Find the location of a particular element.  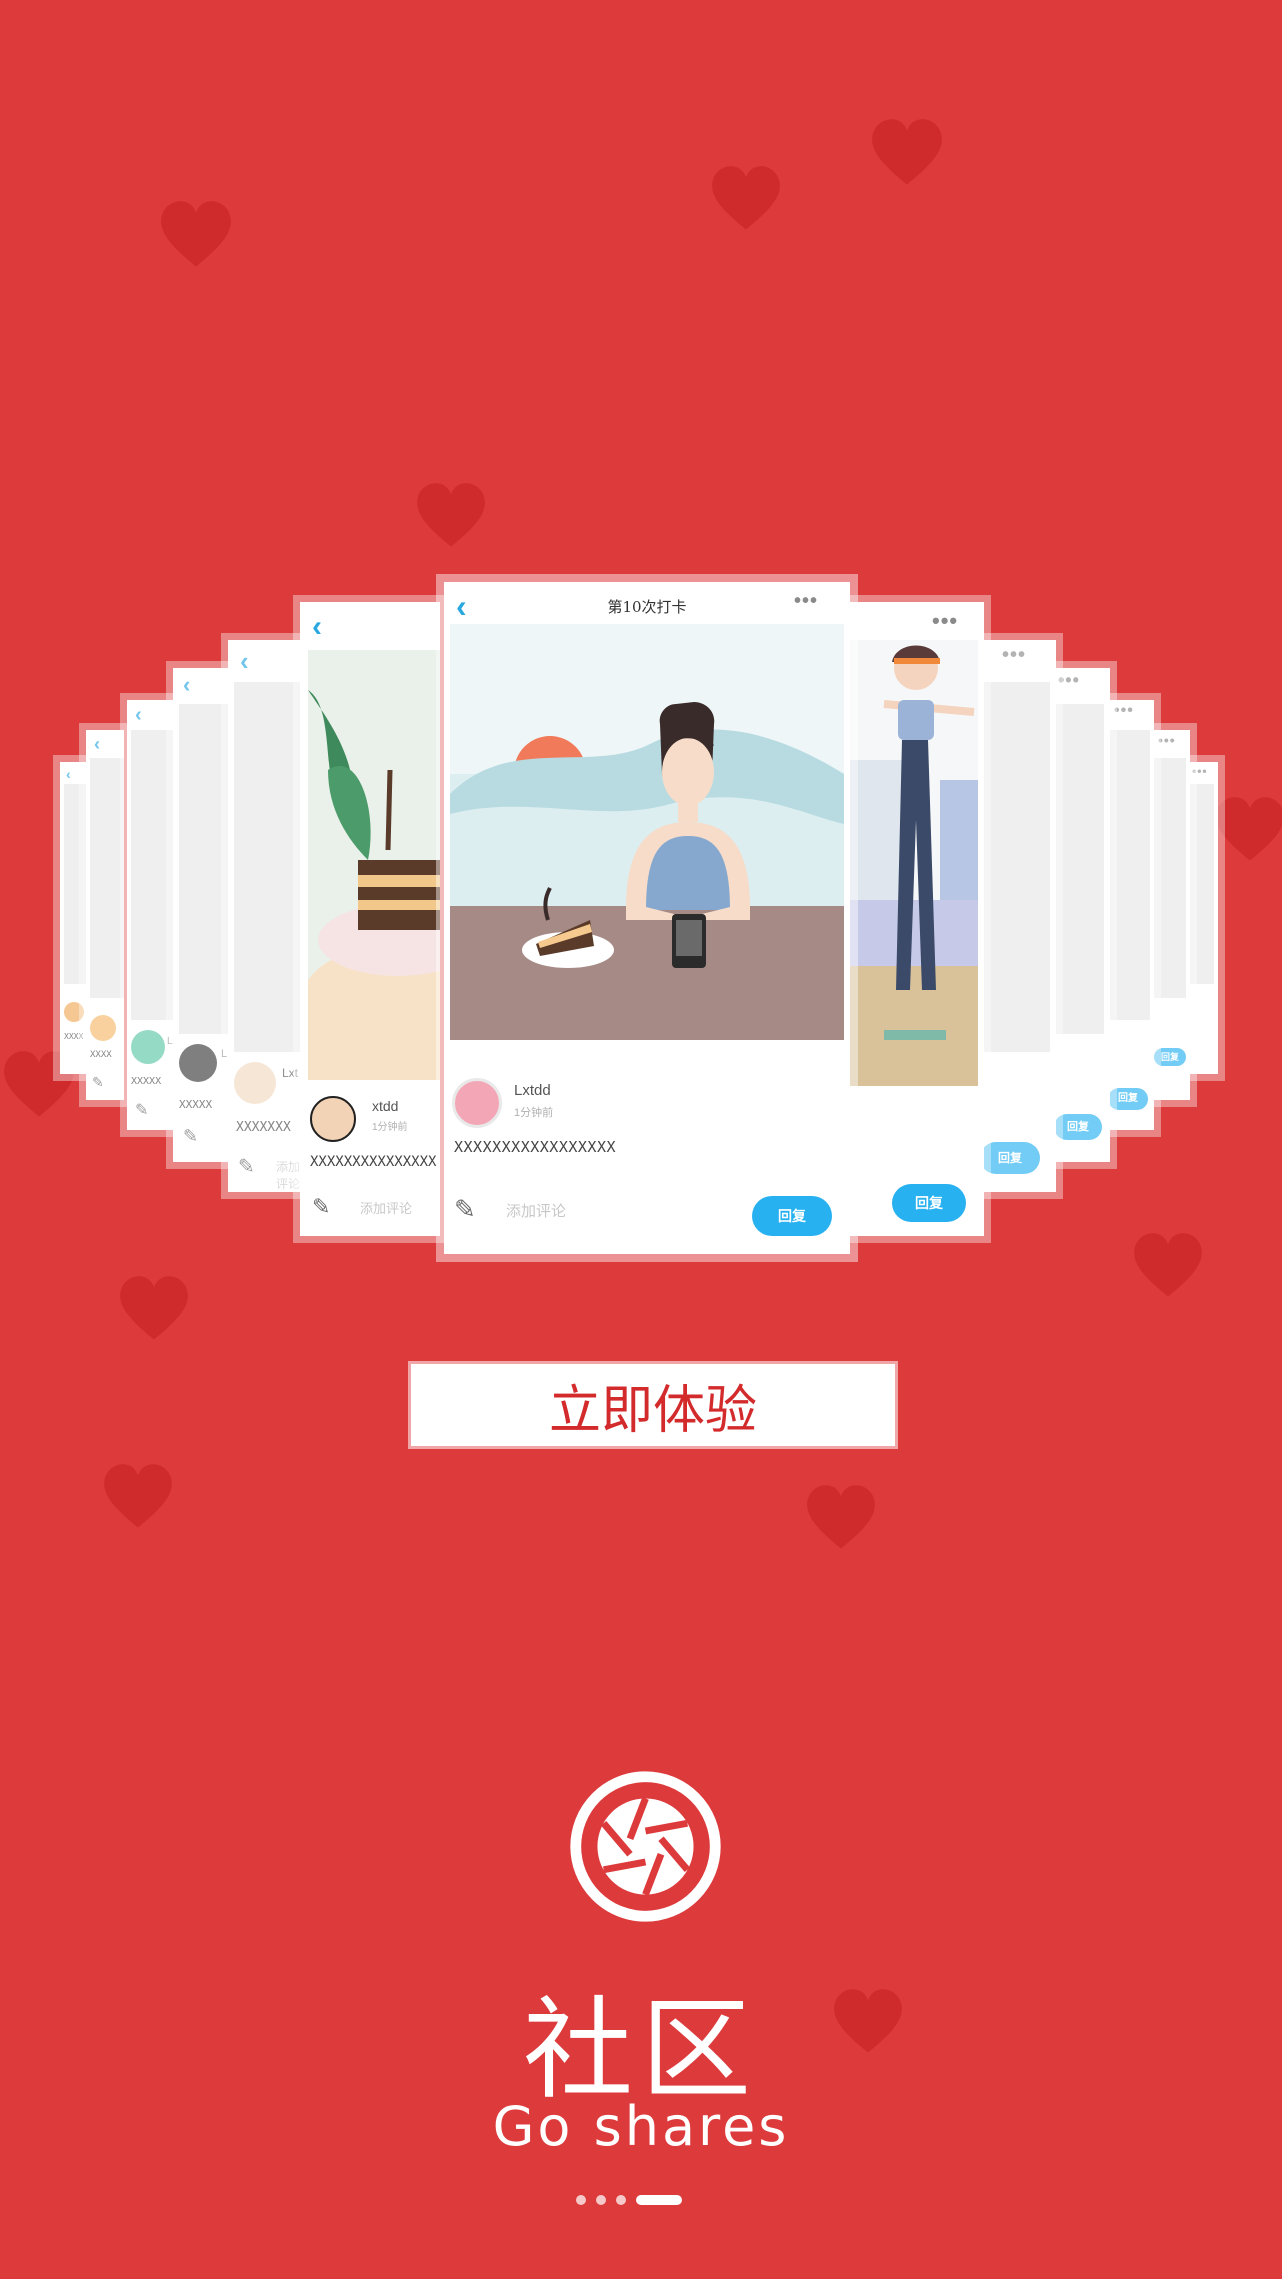

preview-card-left-1: ‹ xtdd 1分钟前 XXXXXXXXXXXXXXX ✎ 添加评论 is located at coordinates (370, 919).